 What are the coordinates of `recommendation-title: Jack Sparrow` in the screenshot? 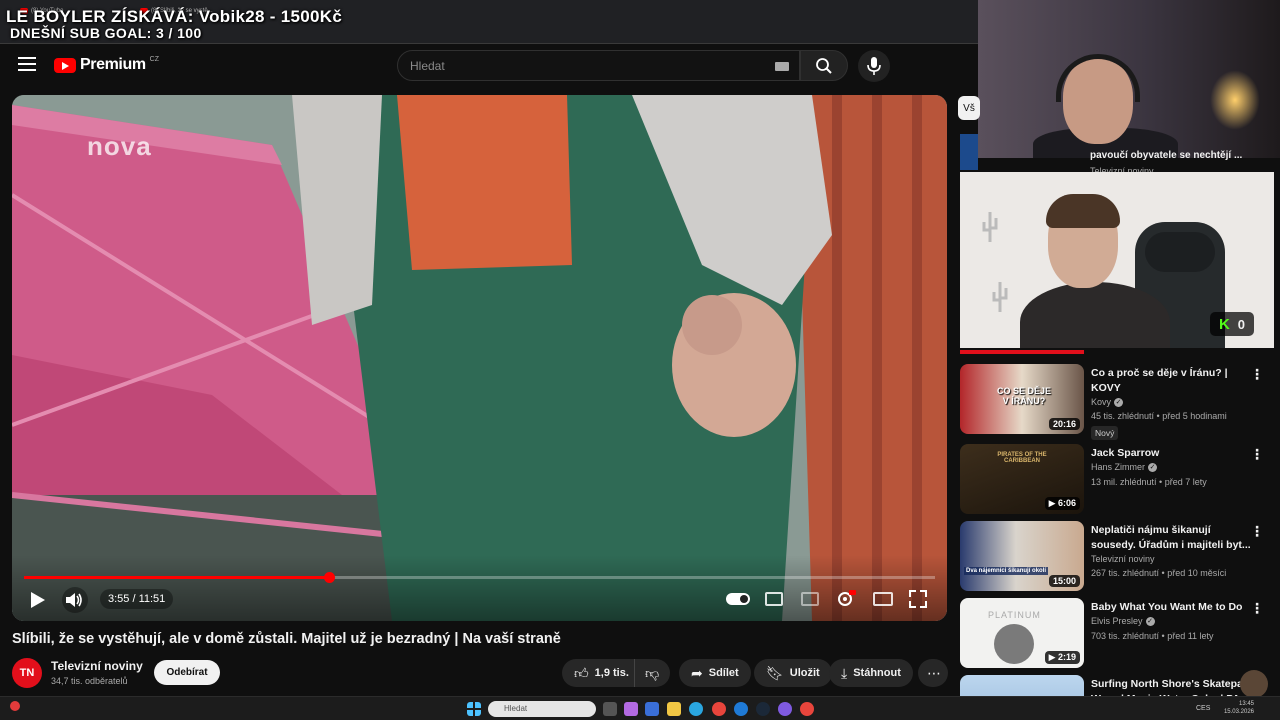 It's located at (1171, 453).